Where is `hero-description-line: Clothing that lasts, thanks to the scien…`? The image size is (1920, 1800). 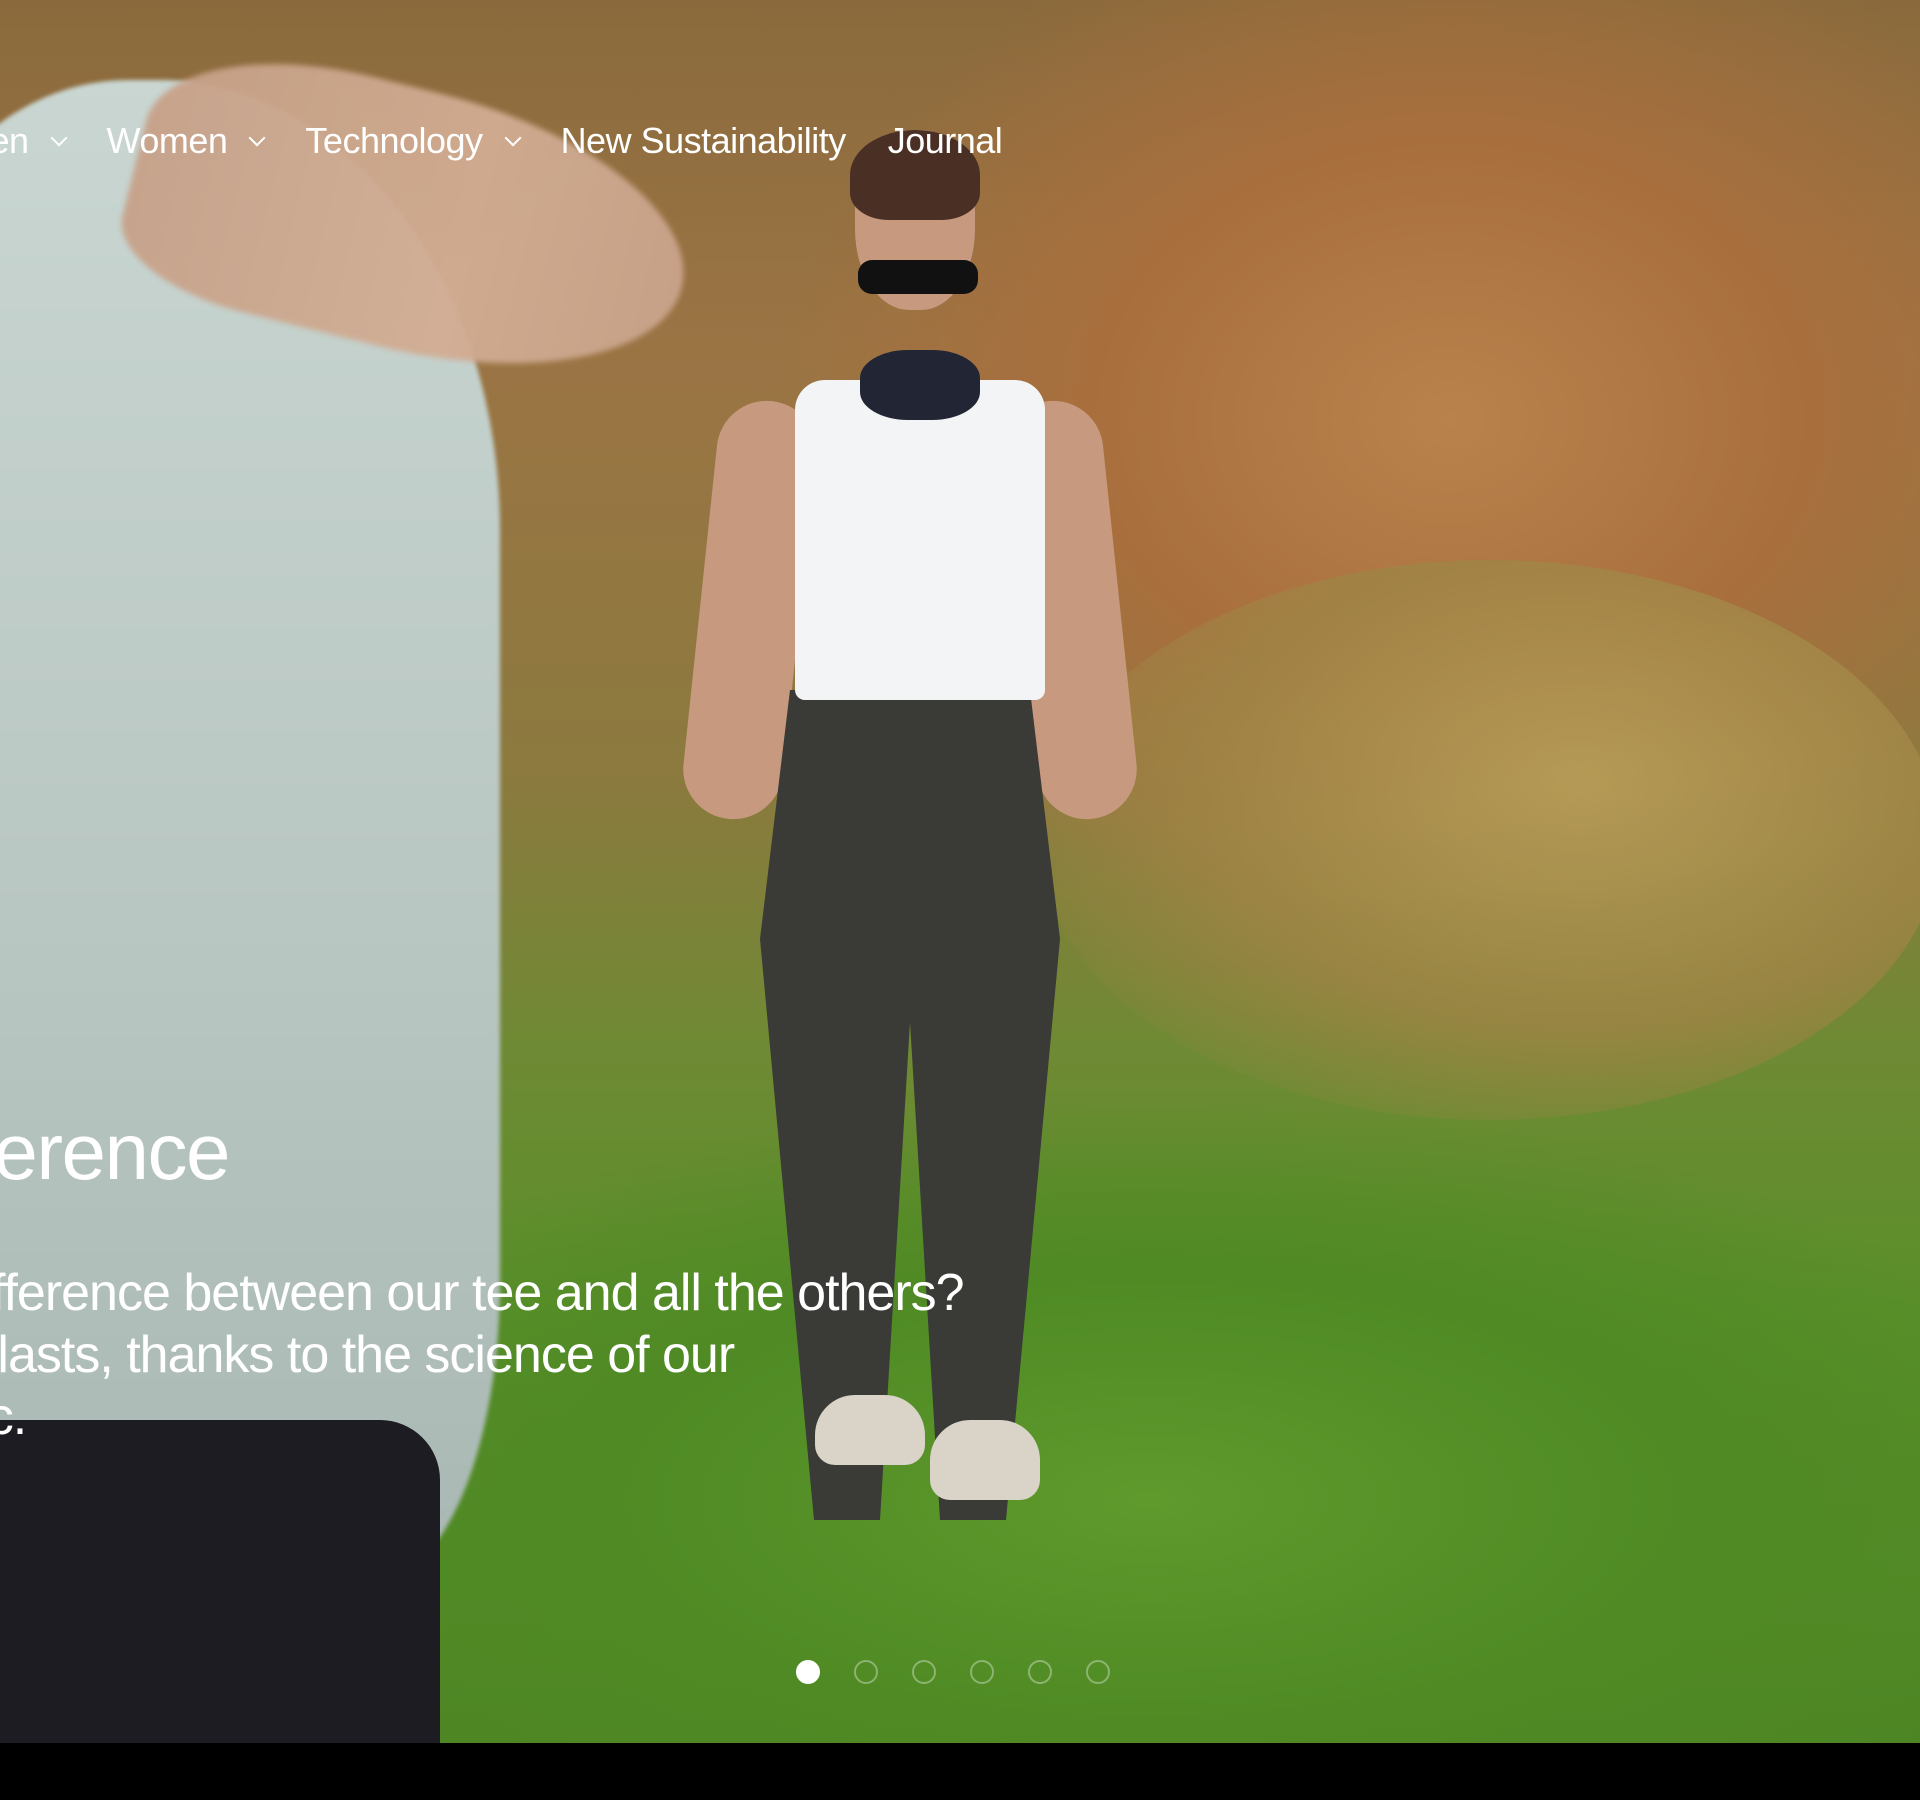 hero-description-line: Clothing that lasts, thanks to the scien… is located at coordinates (367, 1355).